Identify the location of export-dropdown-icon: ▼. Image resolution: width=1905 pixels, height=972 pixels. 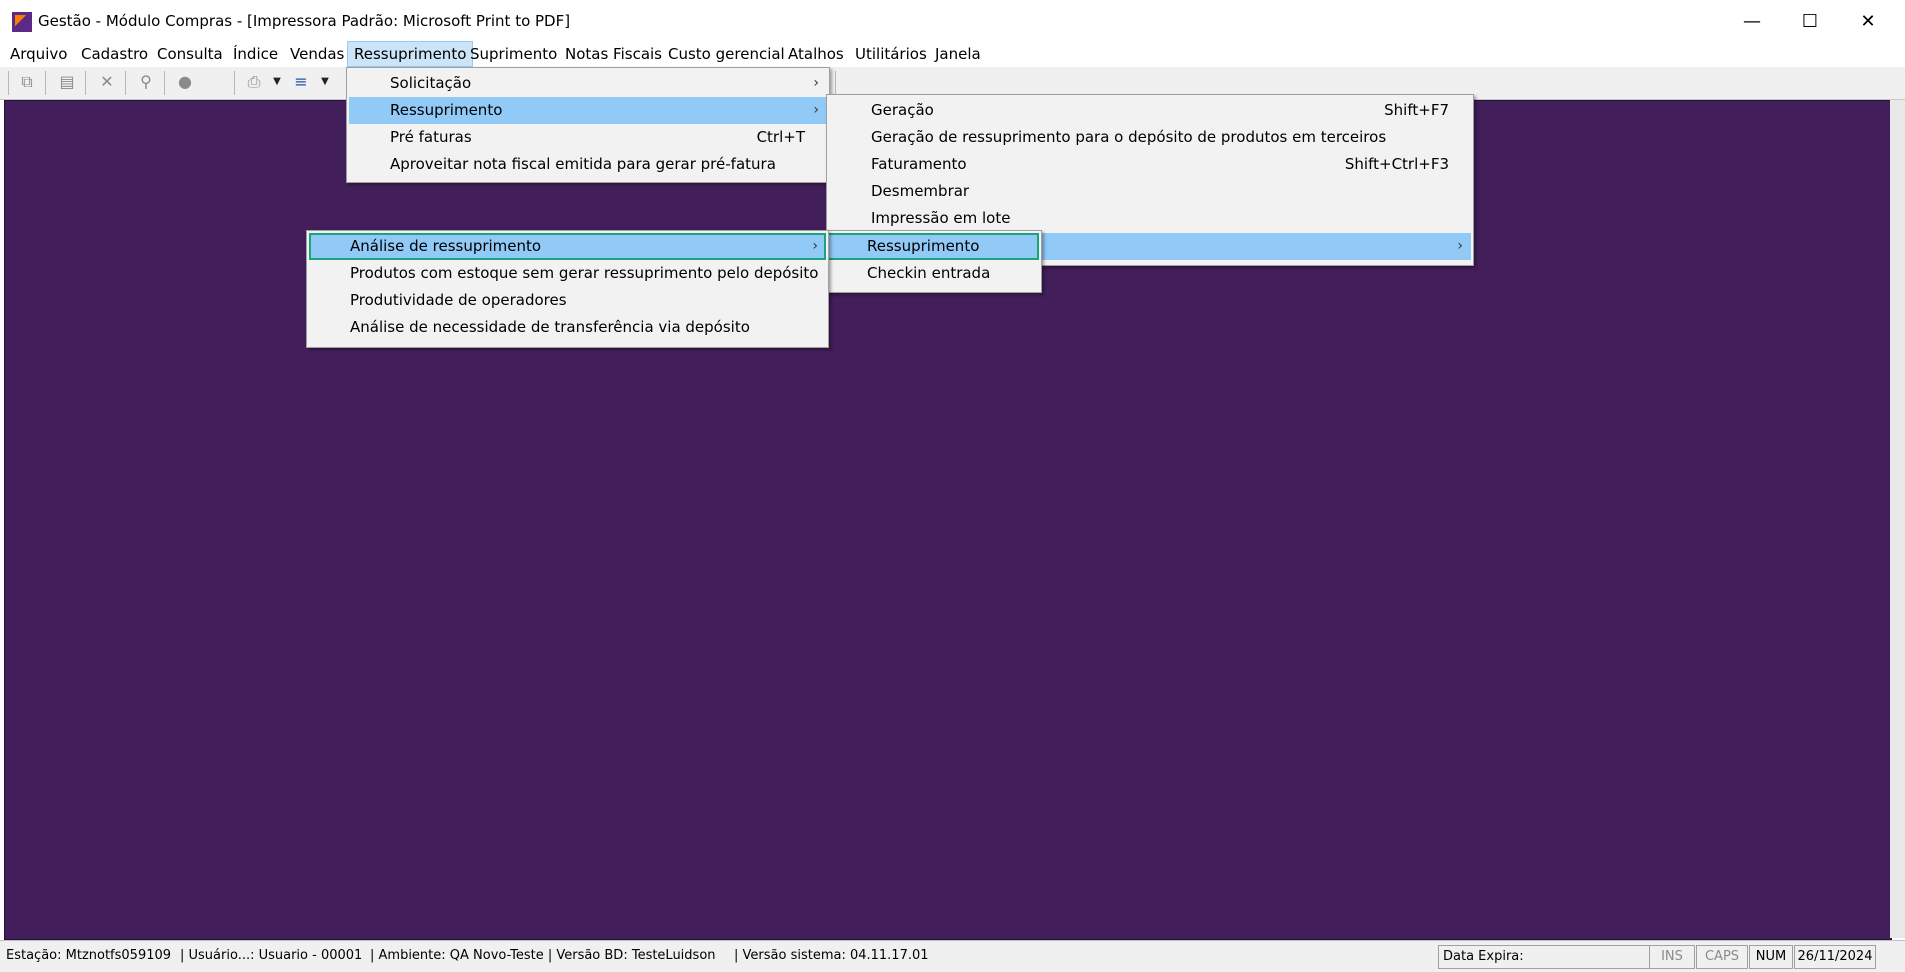
(325, 82).